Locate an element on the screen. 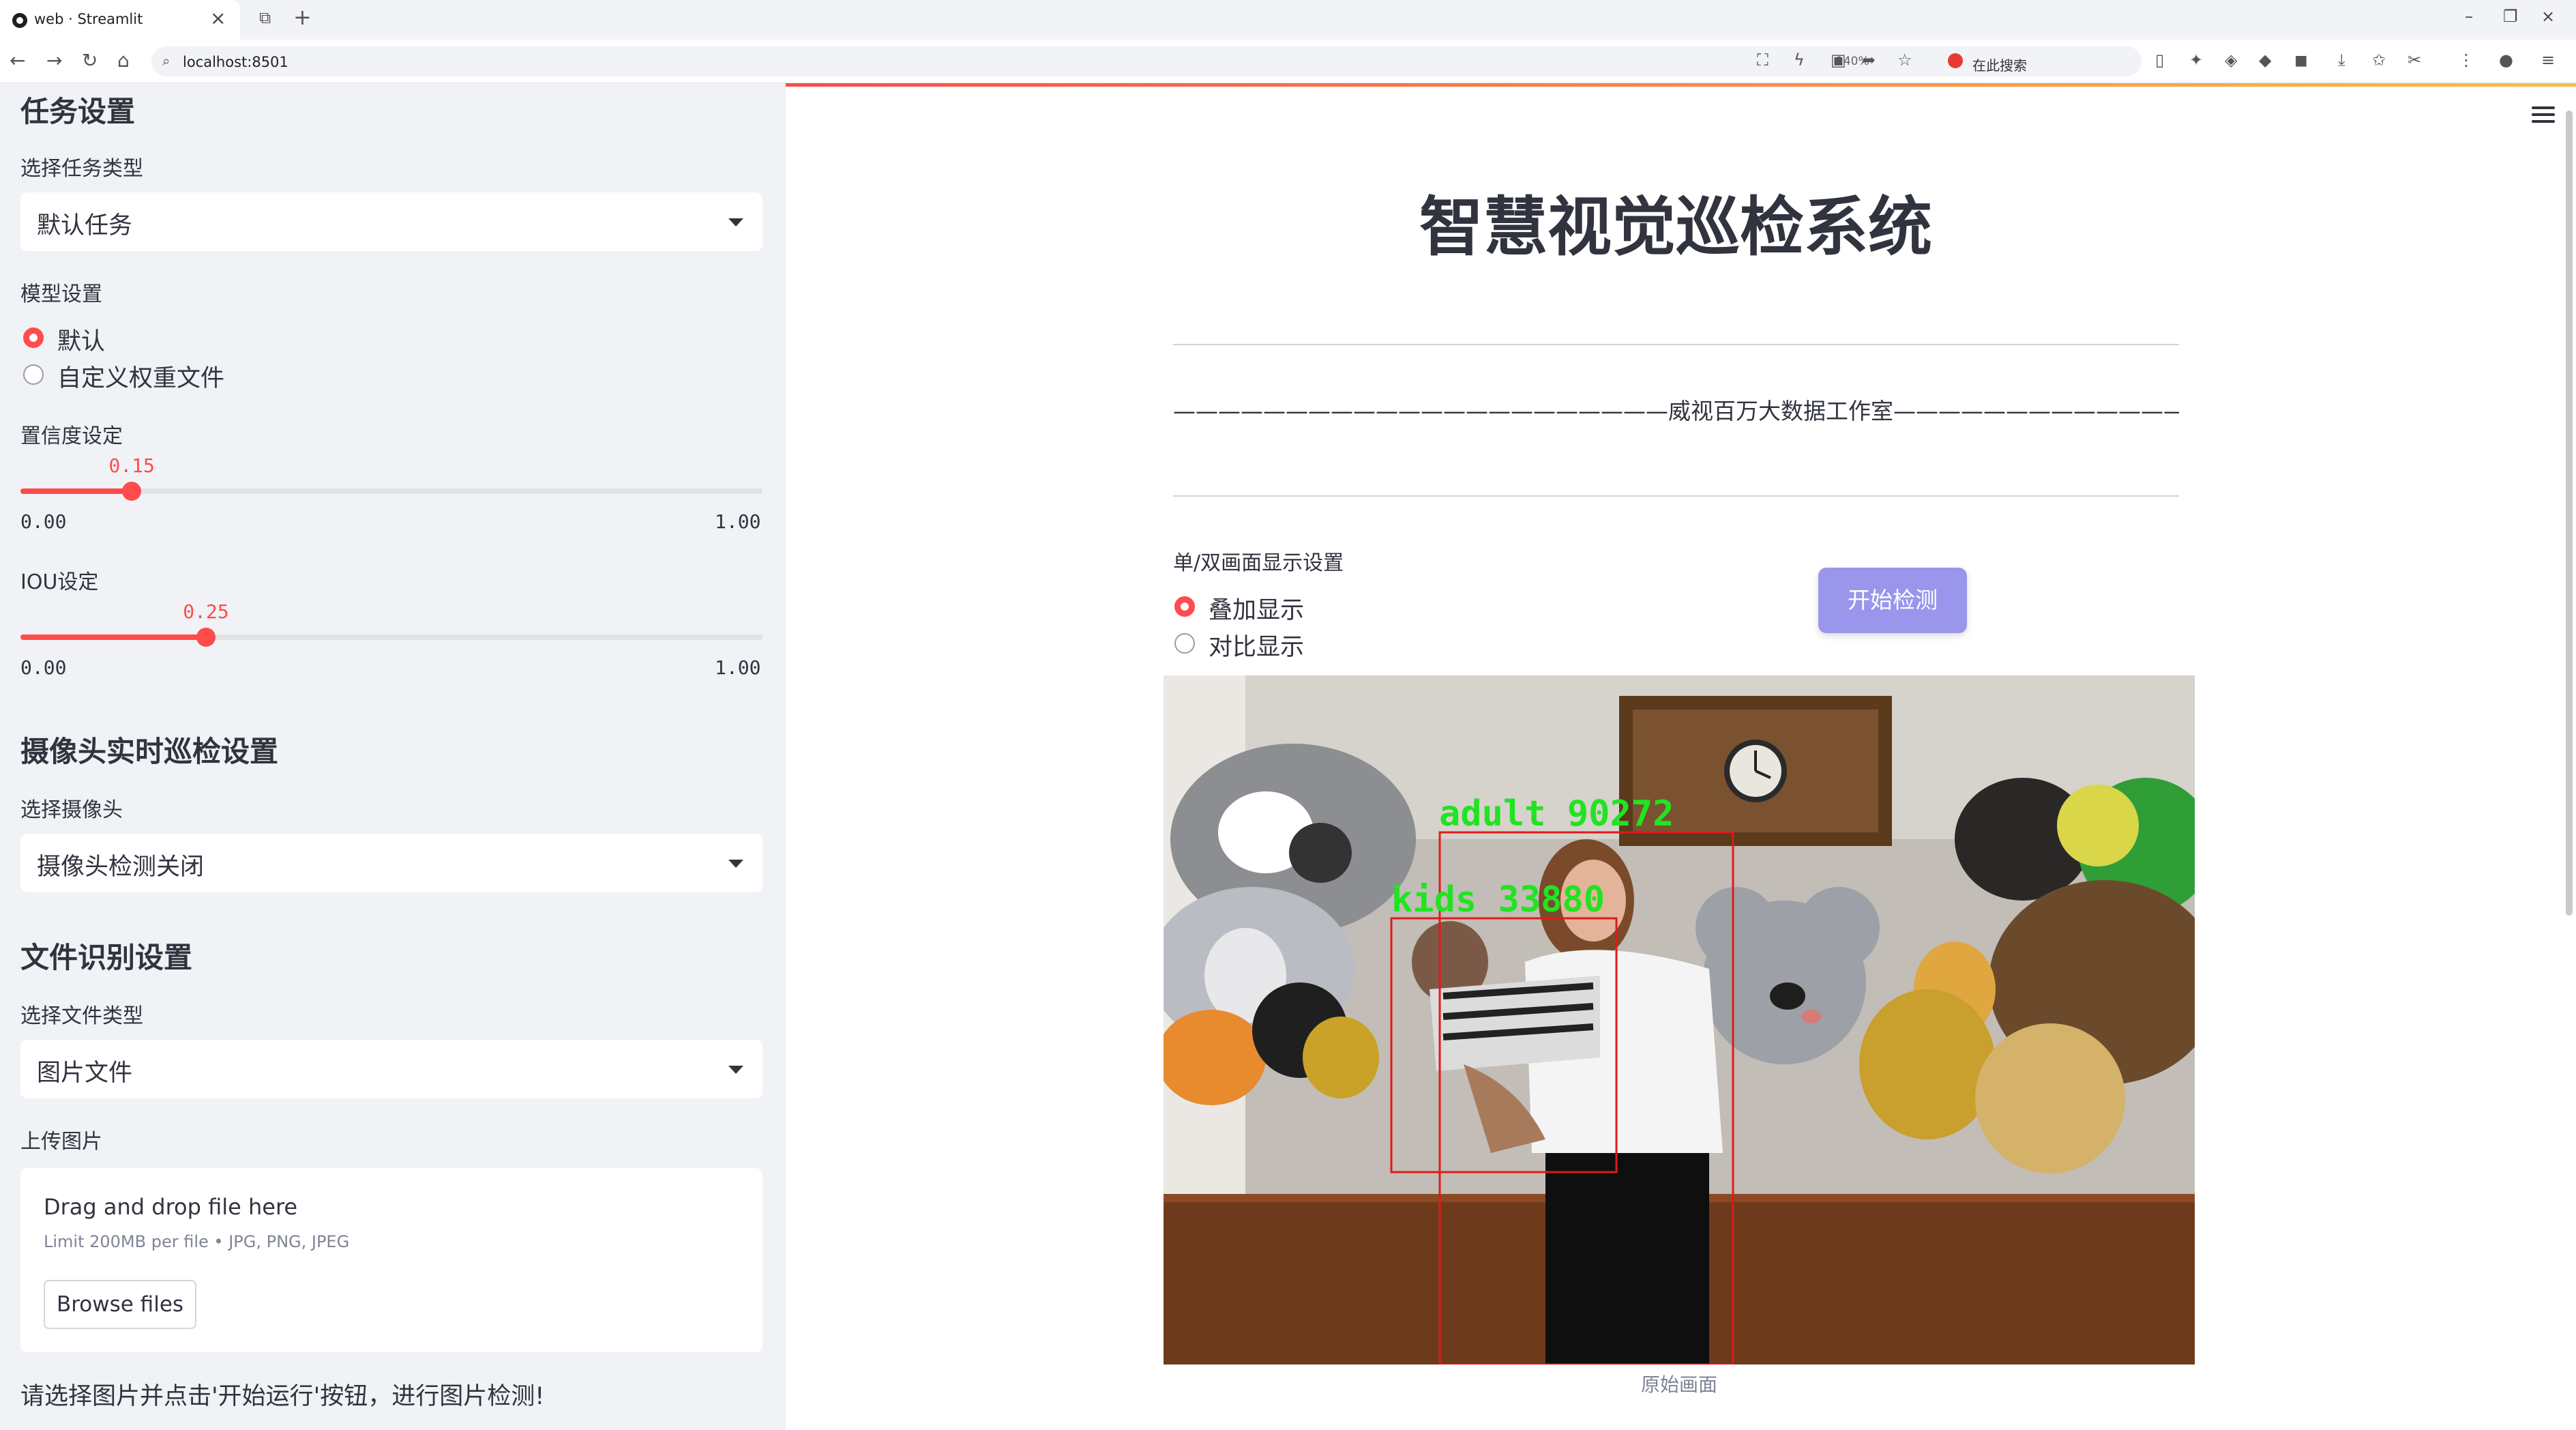 This screenshot has height=1430, width=2576. minimize-icon: – is located at coordinates (2469, 16).